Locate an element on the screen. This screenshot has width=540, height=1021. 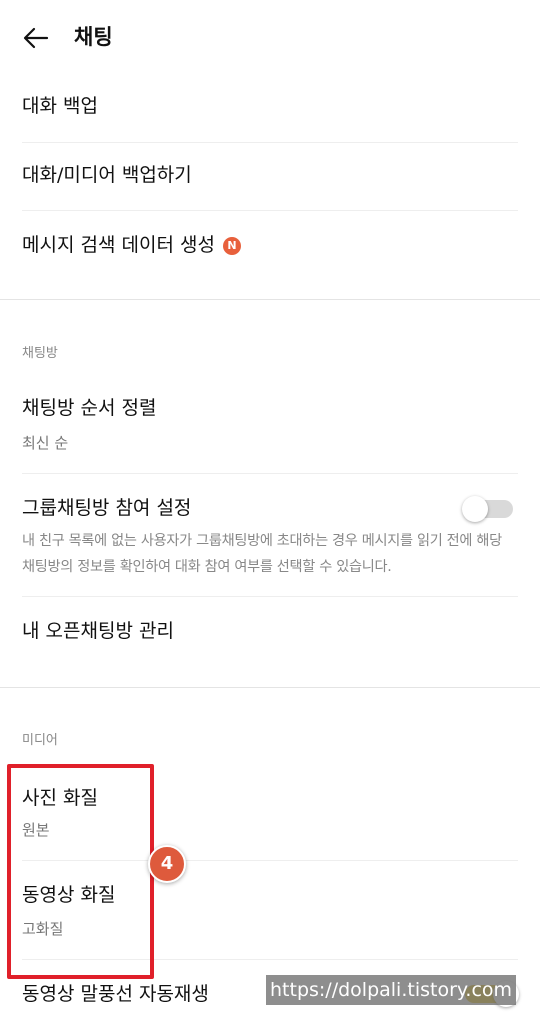
chat-backup-item: 대화 백업 is located at coordinates (270, 108).